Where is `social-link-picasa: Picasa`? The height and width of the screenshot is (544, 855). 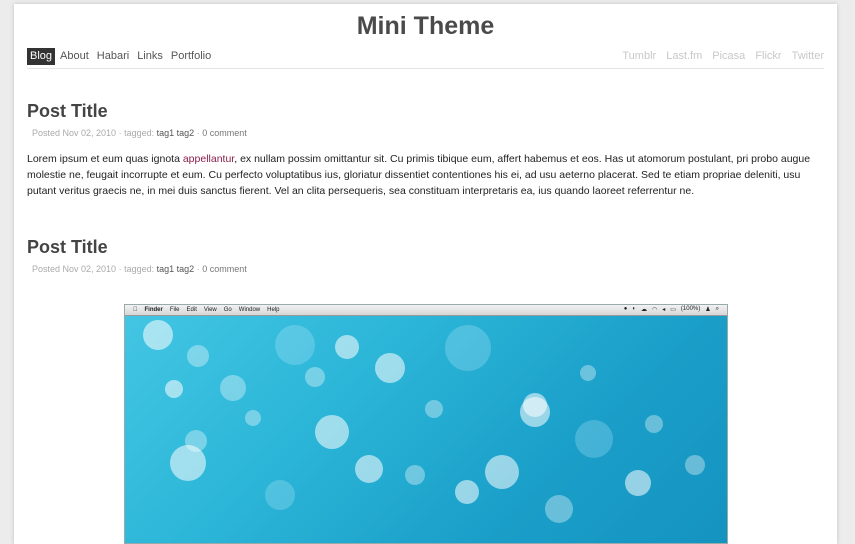 social-link-picasa: Picasa is located at coordinates (723, 56).